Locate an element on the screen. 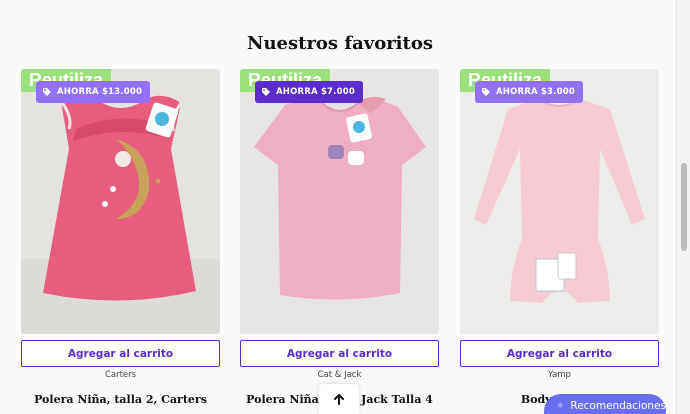  discount-text: AHORRA $3.000 is located at coordinates (535, 92).